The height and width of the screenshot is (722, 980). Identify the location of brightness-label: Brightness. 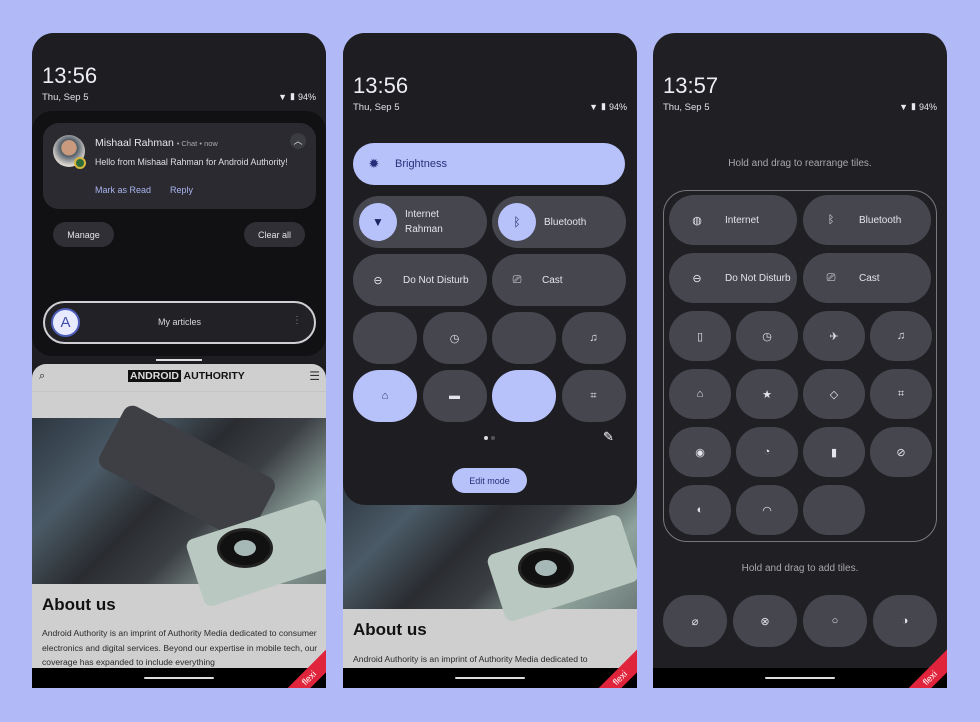
(421, 164).